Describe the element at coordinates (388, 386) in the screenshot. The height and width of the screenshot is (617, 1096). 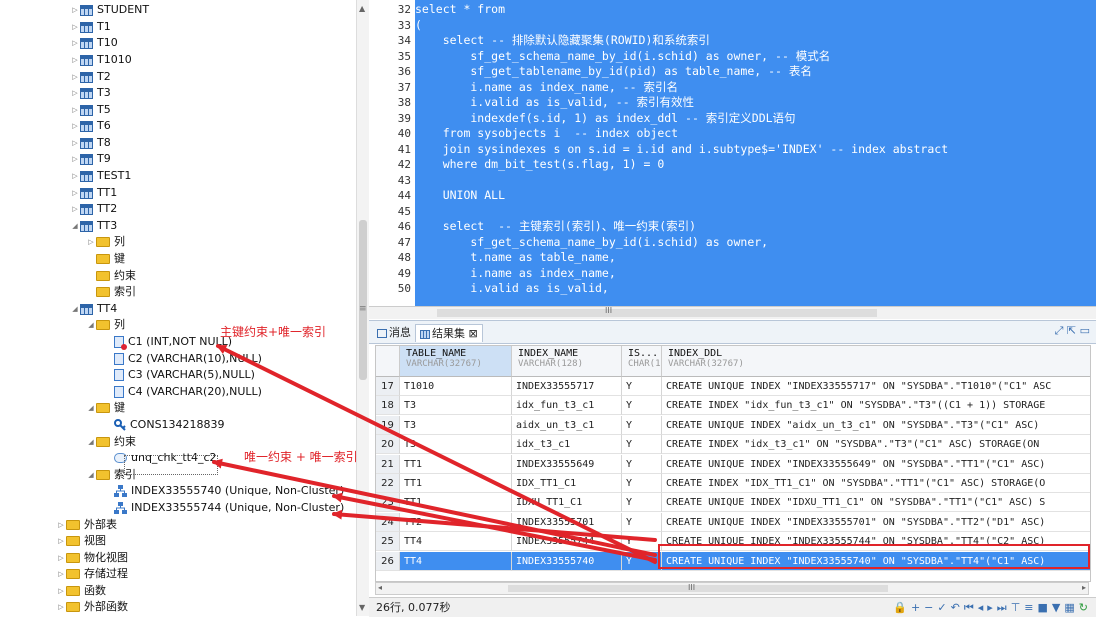
I see `row-number: 17` at that location.